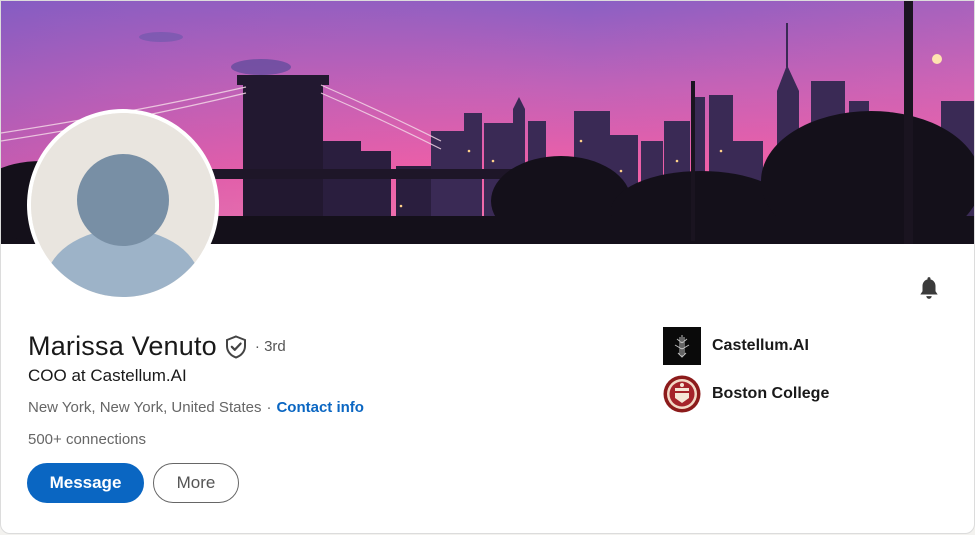  I want to click on connection-degree: · 3rd, so click(270, 346).